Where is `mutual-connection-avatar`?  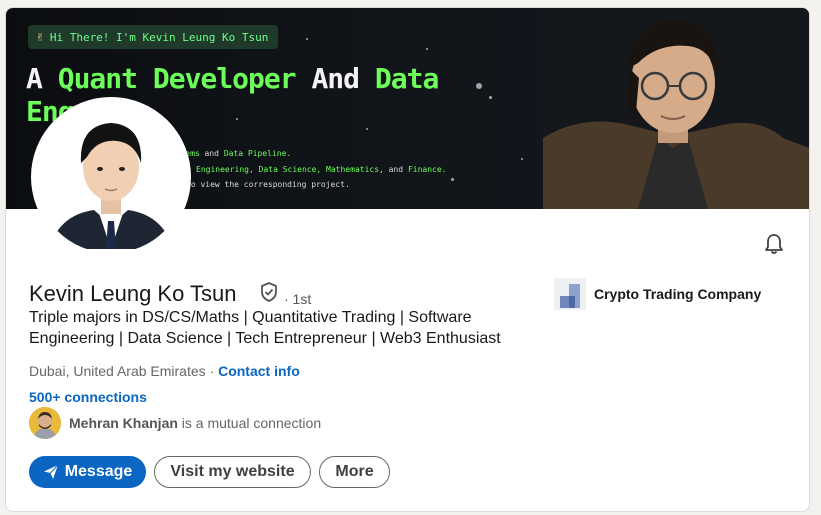 mutual-connection-avatar is located at coordinates (45, 423).